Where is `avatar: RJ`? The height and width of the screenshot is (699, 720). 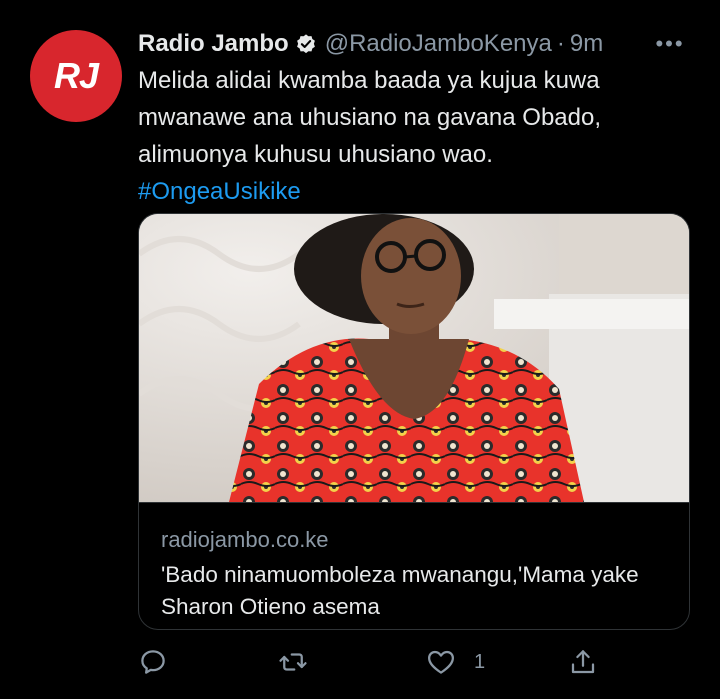 avatar: RJ is located at coordinates (76, 76).